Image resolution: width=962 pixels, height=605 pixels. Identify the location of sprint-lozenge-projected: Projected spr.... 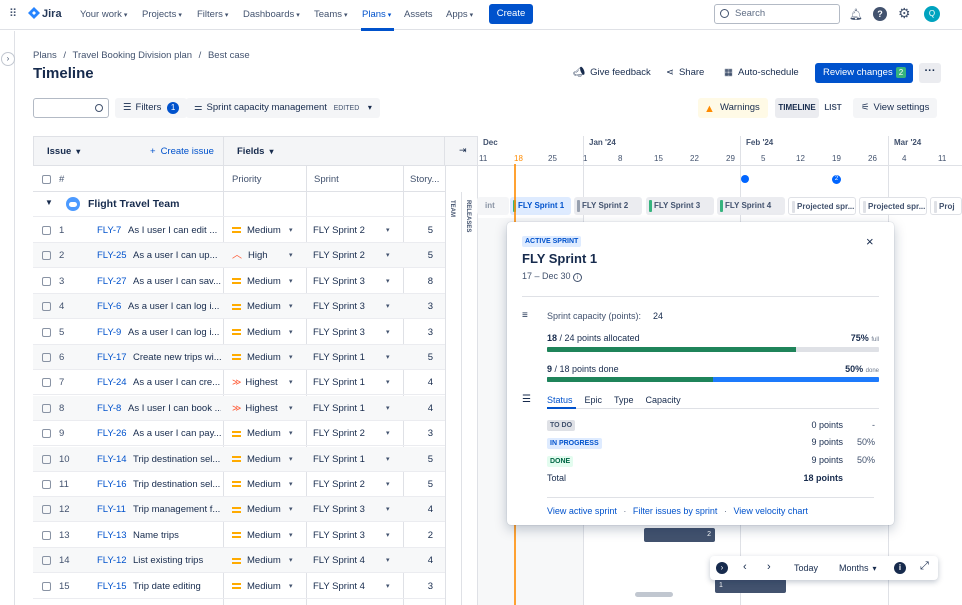
(822, 206).